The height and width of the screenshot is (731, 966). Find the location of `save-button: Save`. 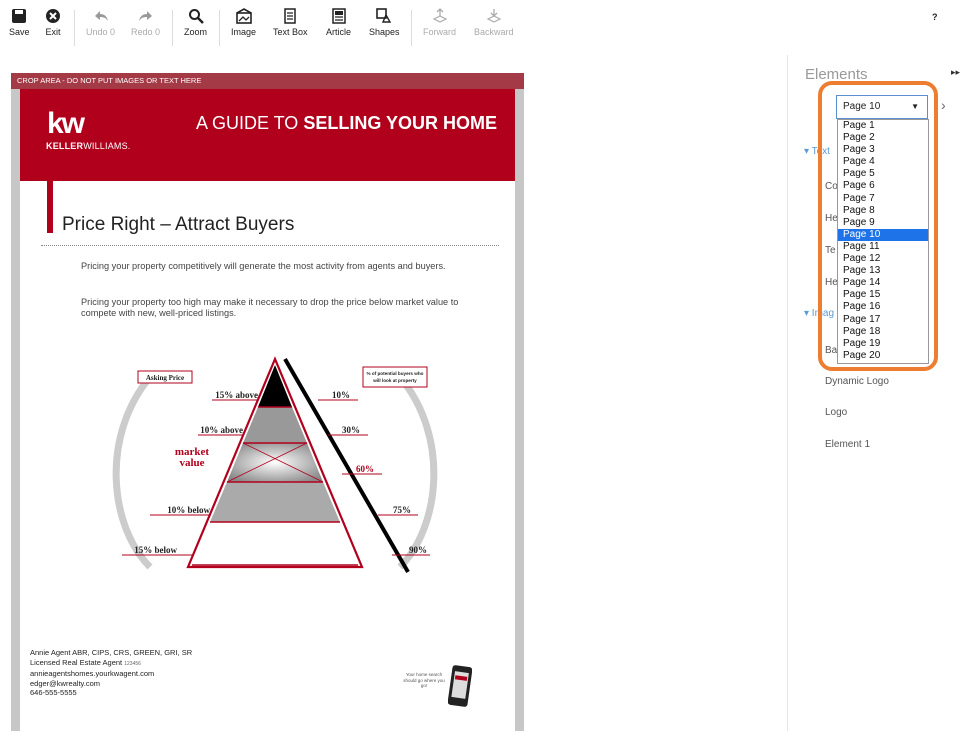

save-button: Save is located at coordinates (19, 22).